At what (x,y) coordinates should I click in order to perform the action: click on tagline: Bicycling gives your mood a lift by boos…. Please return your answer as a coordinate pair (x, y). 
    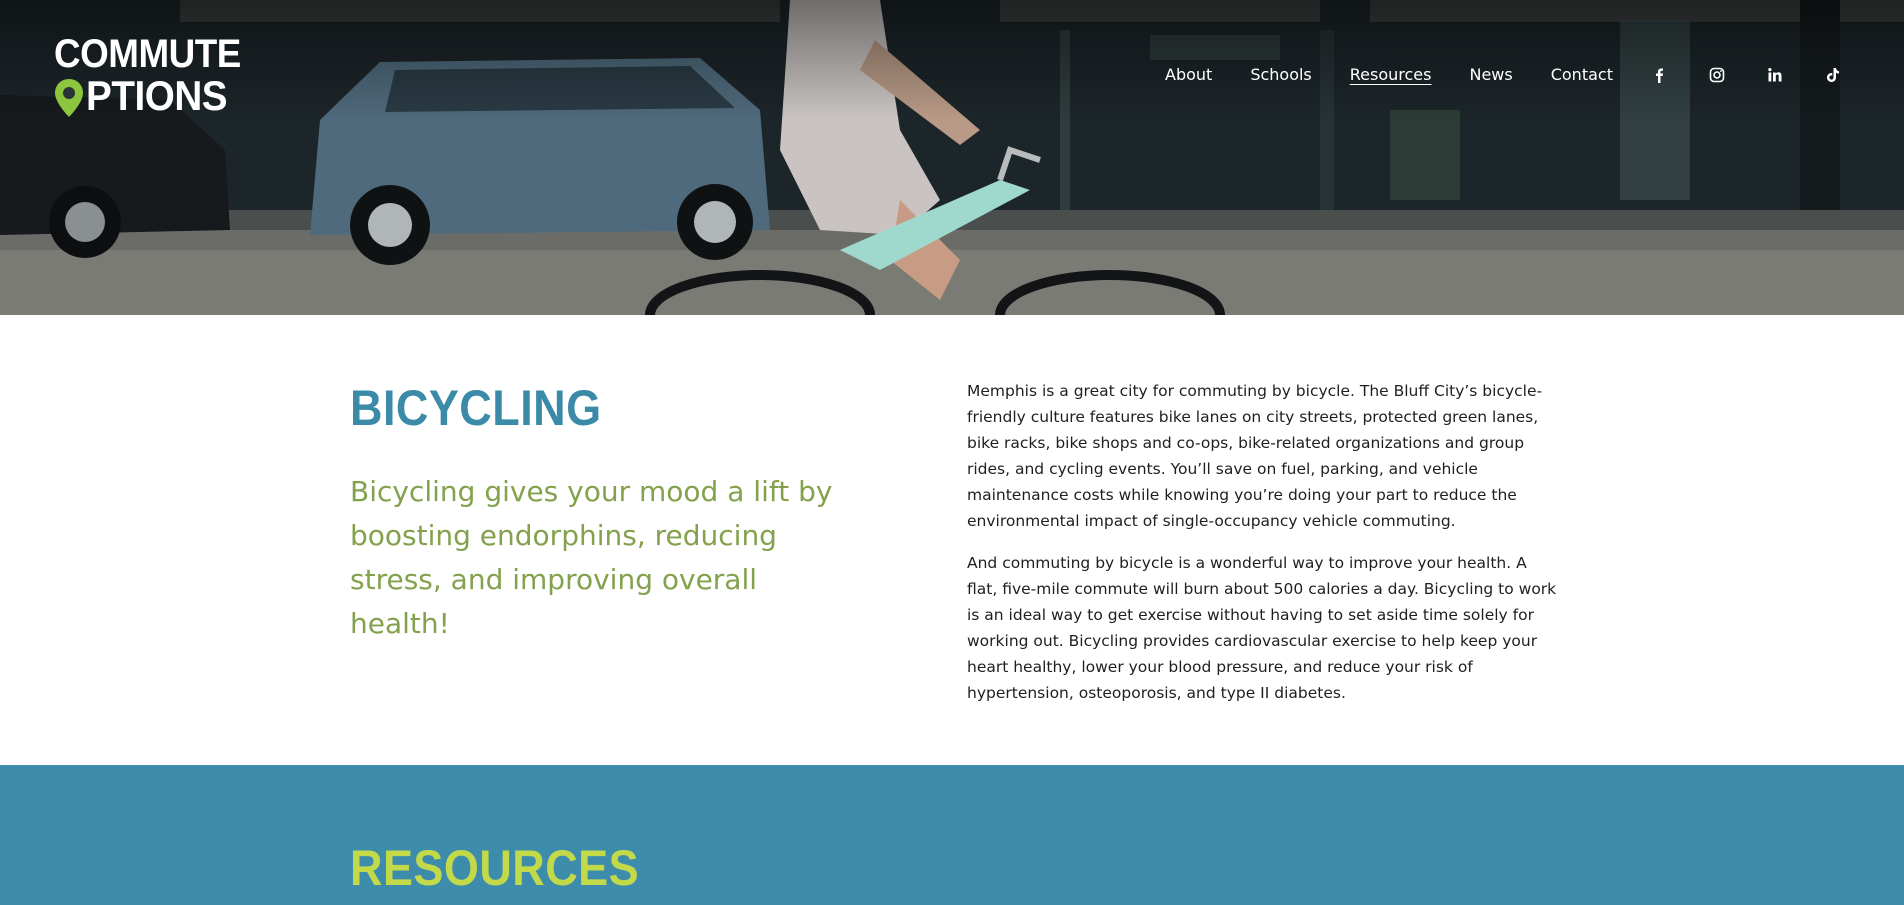
    Looking at the image, I should click on (591, 557).